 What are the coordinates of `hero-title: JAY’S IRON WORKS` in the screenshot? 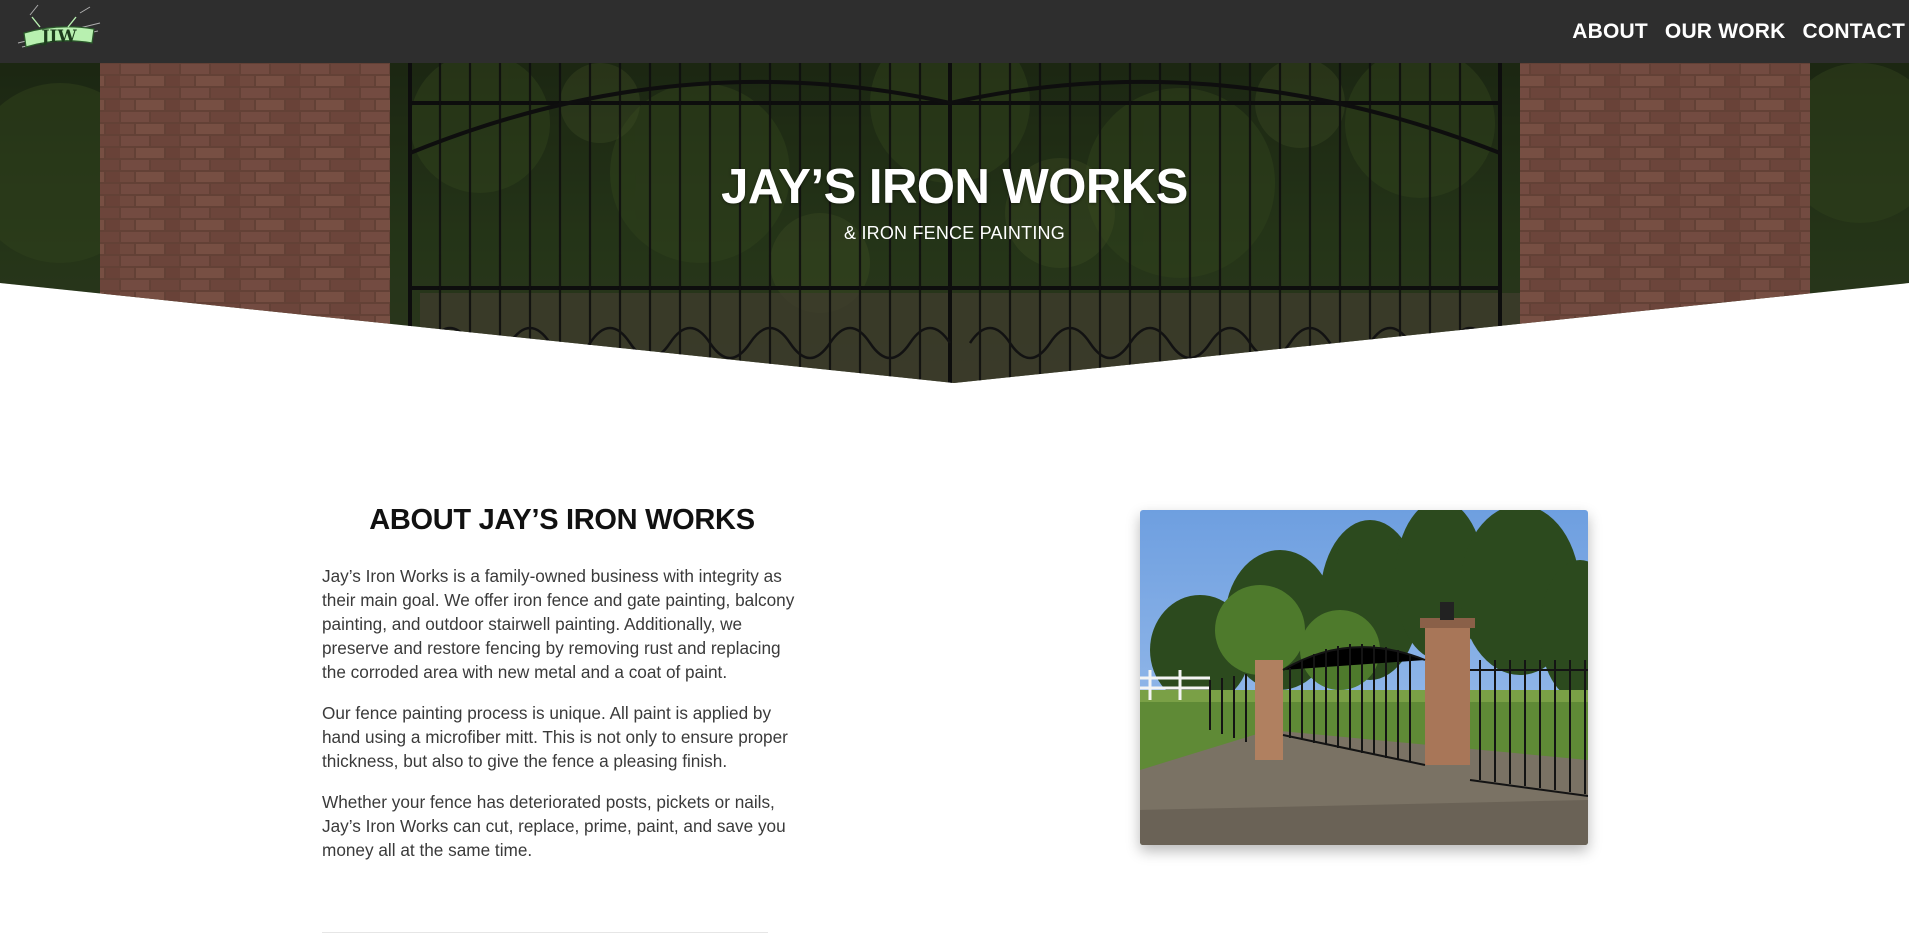 It's located at (954, 187).